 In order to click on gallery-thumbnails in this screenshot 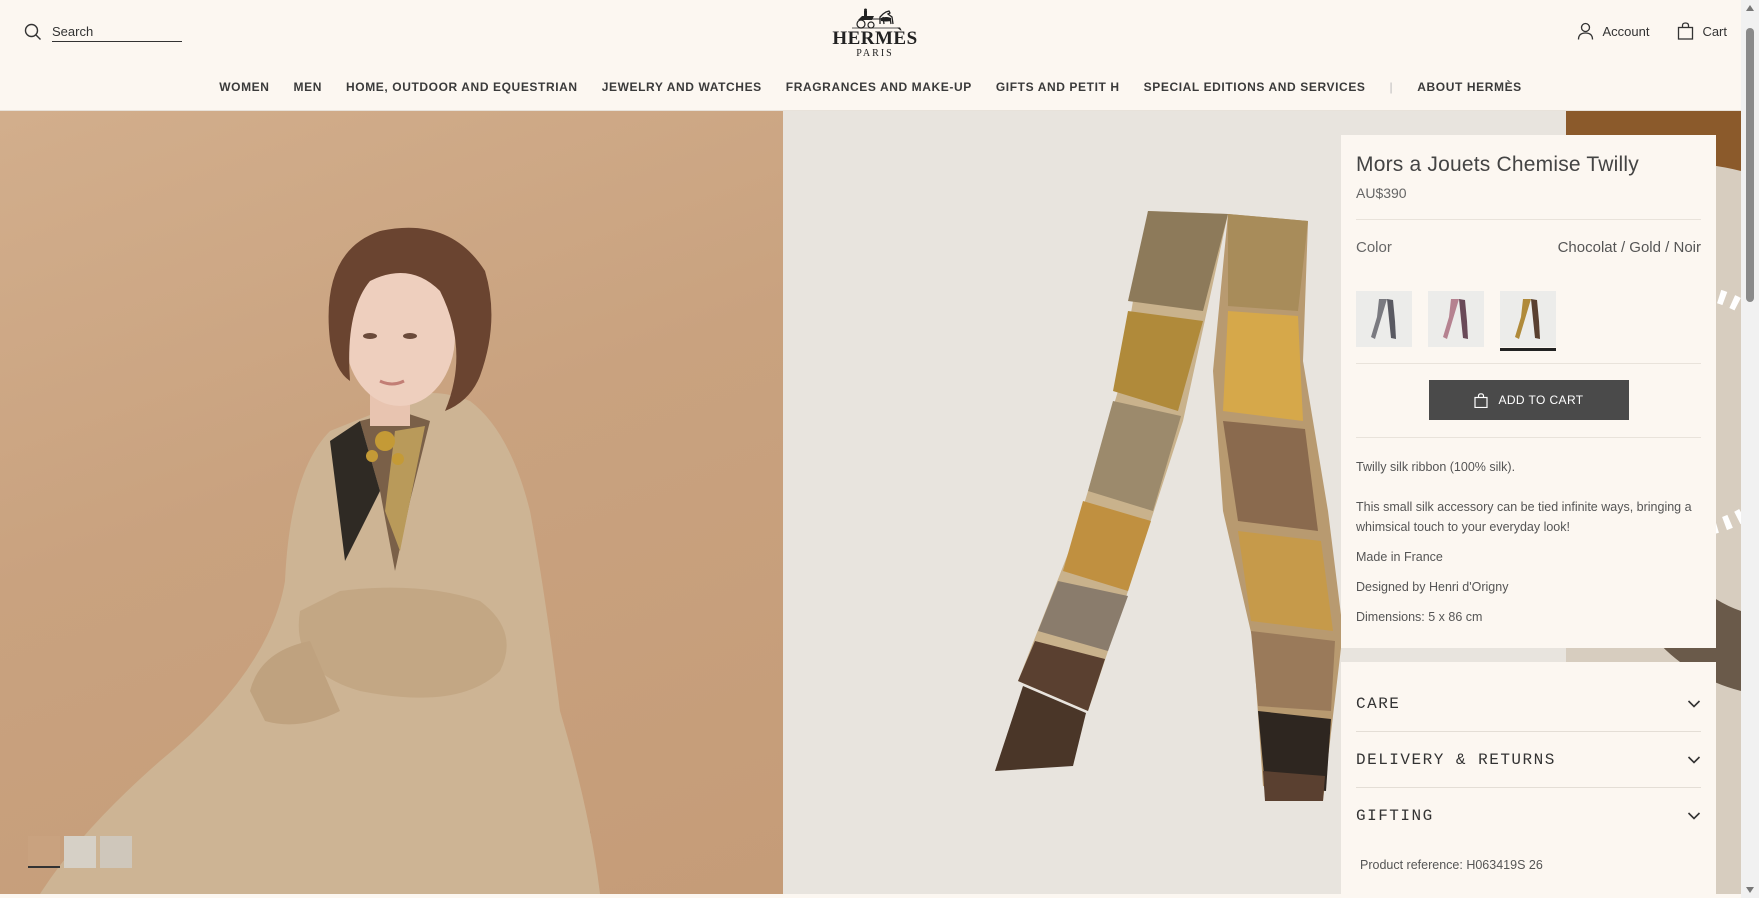, I will do `click(80, 852)`.